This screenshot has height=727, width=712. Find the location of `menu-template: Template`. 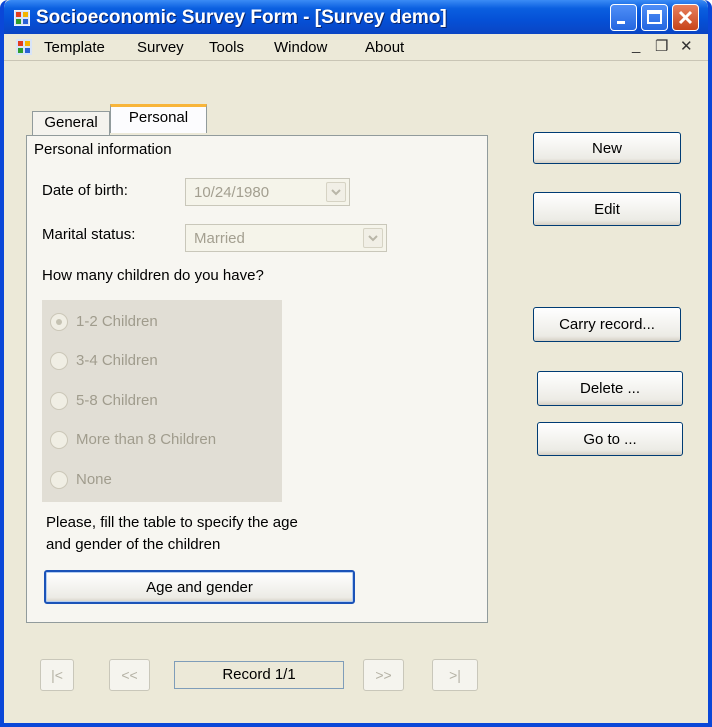

menu-template: Template is located at coordinates (74, 47).